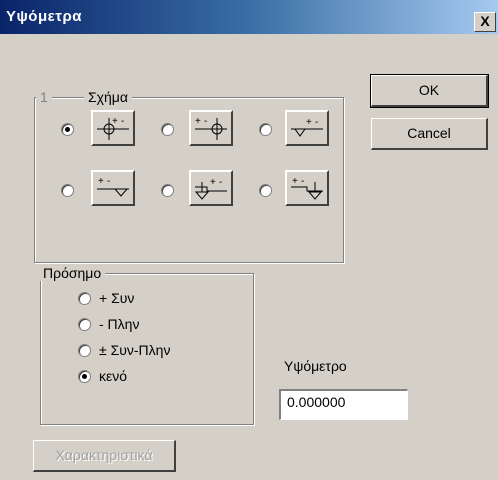  Describe the element at coordinates (116, 298) in the screenshot. I see `sign-option-plus: + Συν` at that location.